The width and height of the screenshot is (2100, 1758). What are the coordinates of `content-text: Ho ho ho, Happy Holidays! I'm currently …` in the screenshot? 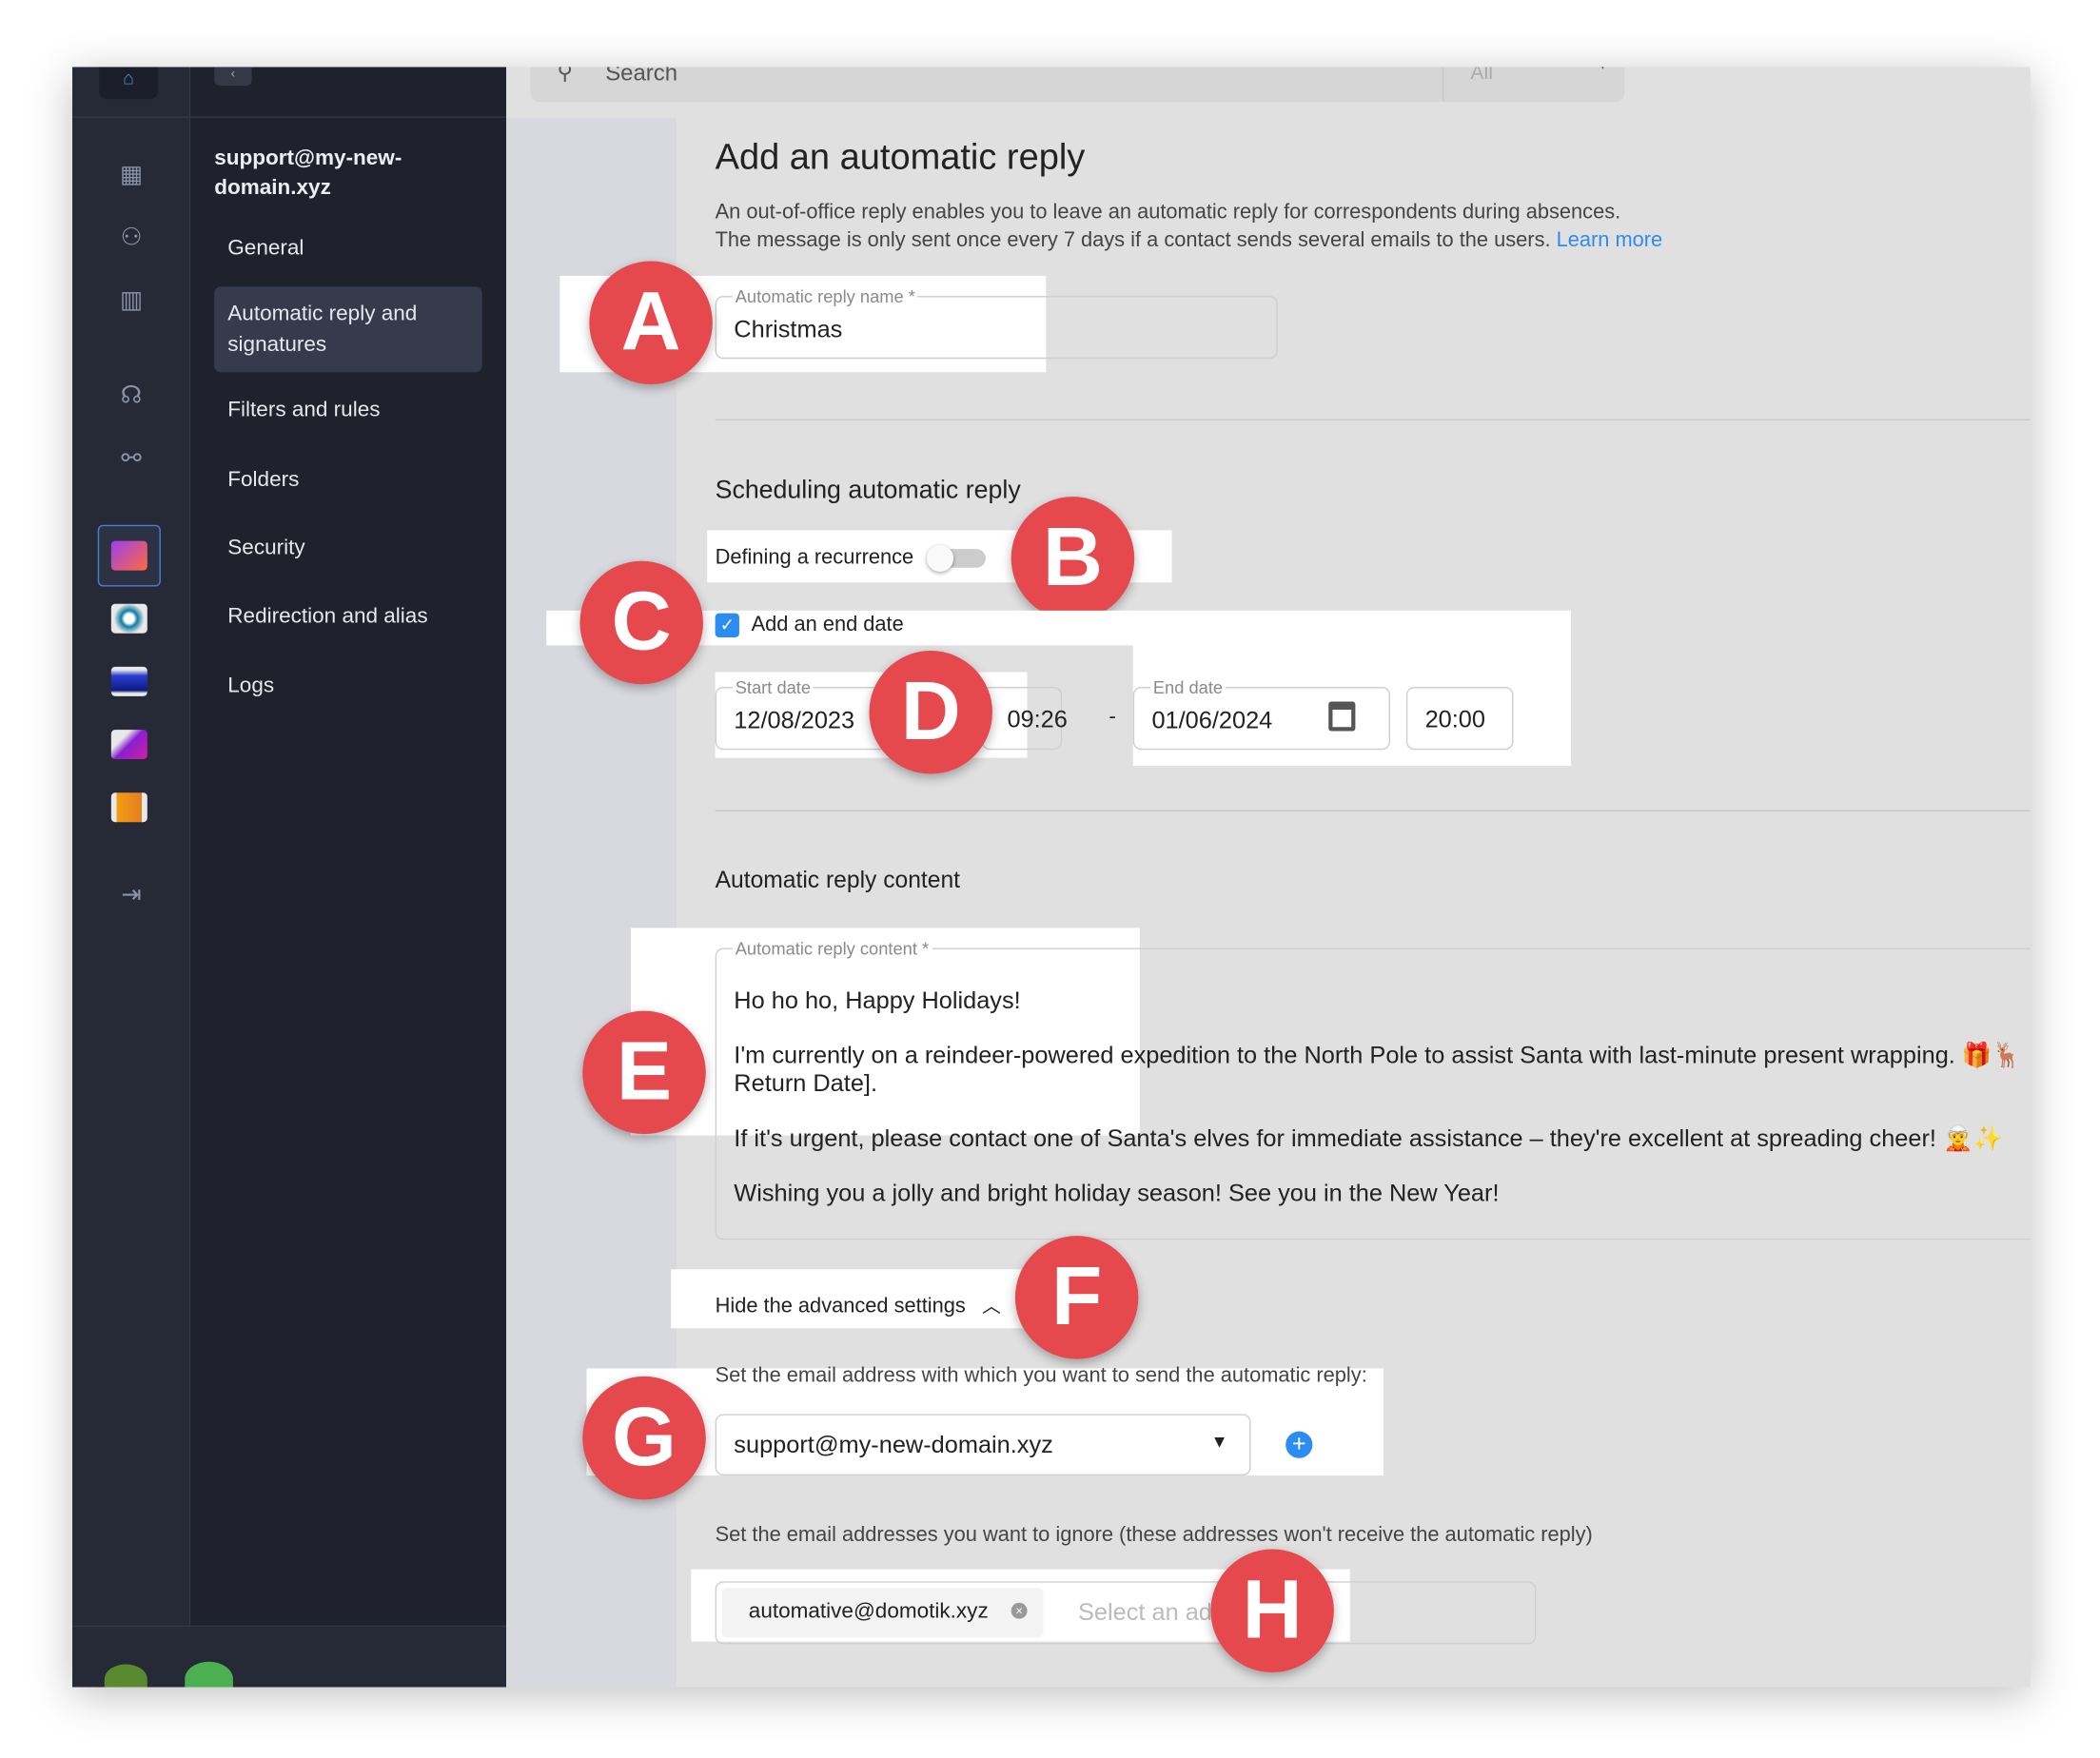 It's located at (1378, 1096).